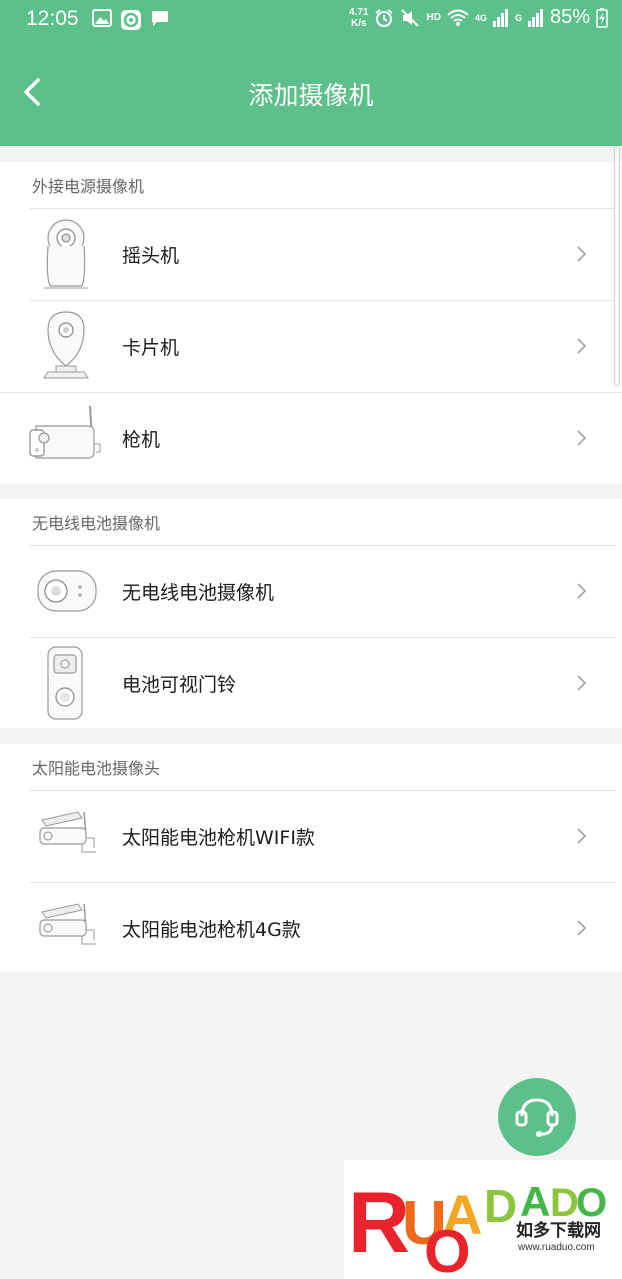 The height and width of the screenshot is (1279, 622). What do you see at coordinates (218, 837) in the screenshot?
I see `row-label: 太阳能电池枪机WIFI款` at bounding box center [218, 837].